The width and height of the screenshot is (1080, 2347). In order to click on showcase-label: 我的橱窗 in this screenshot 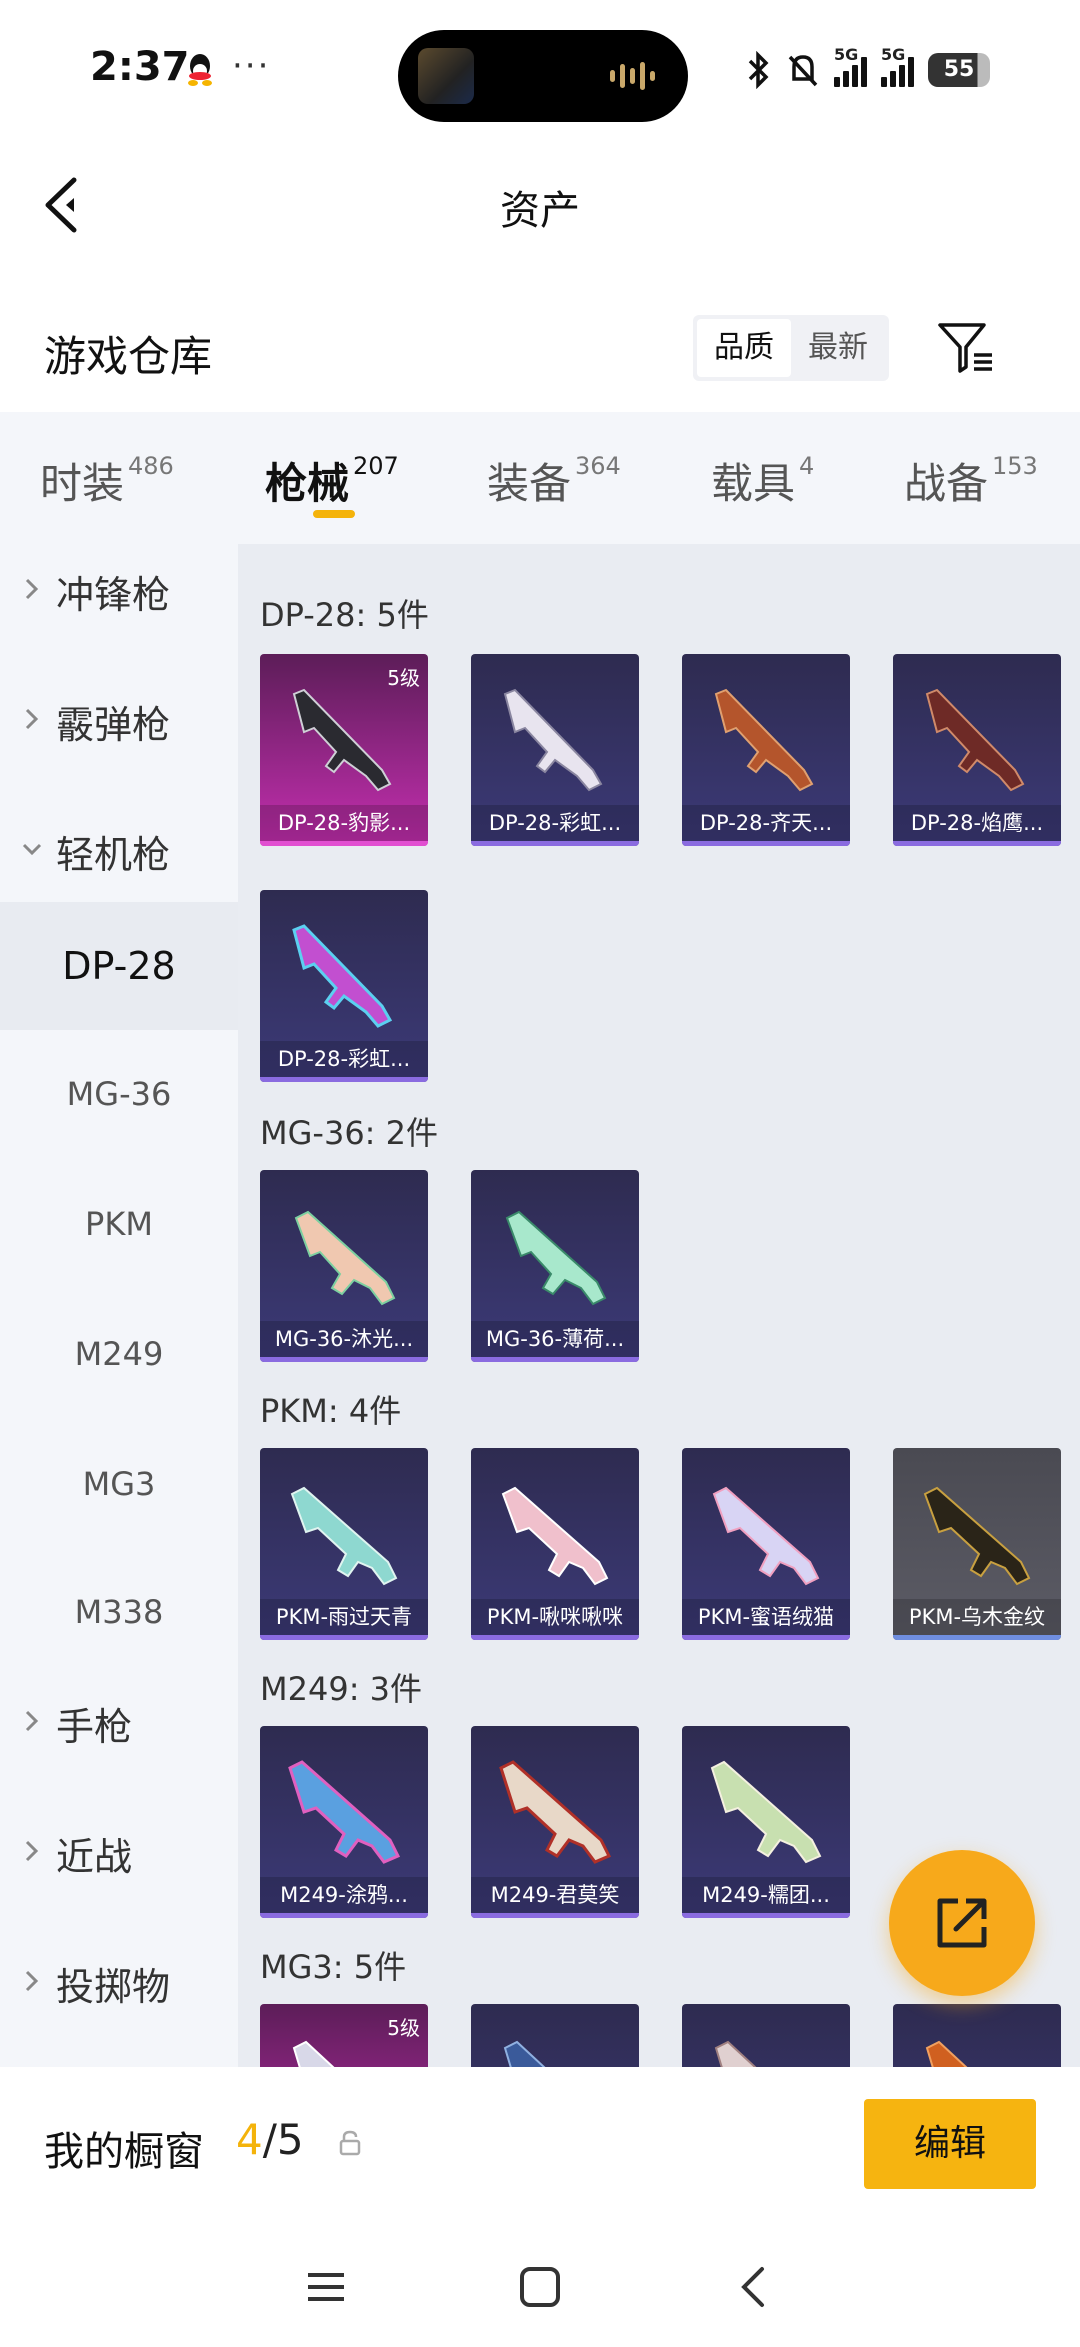, I will do `click(124, 2152)`.